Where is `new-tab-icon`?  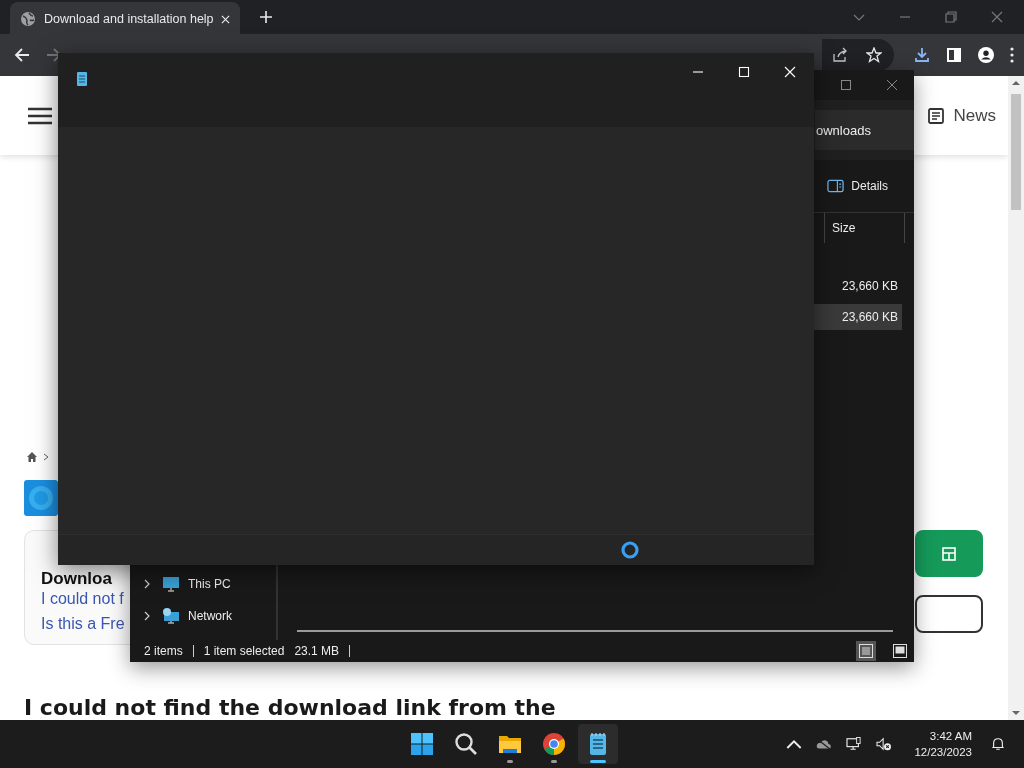
new-tab-icon is located at coordinates (266, 17).